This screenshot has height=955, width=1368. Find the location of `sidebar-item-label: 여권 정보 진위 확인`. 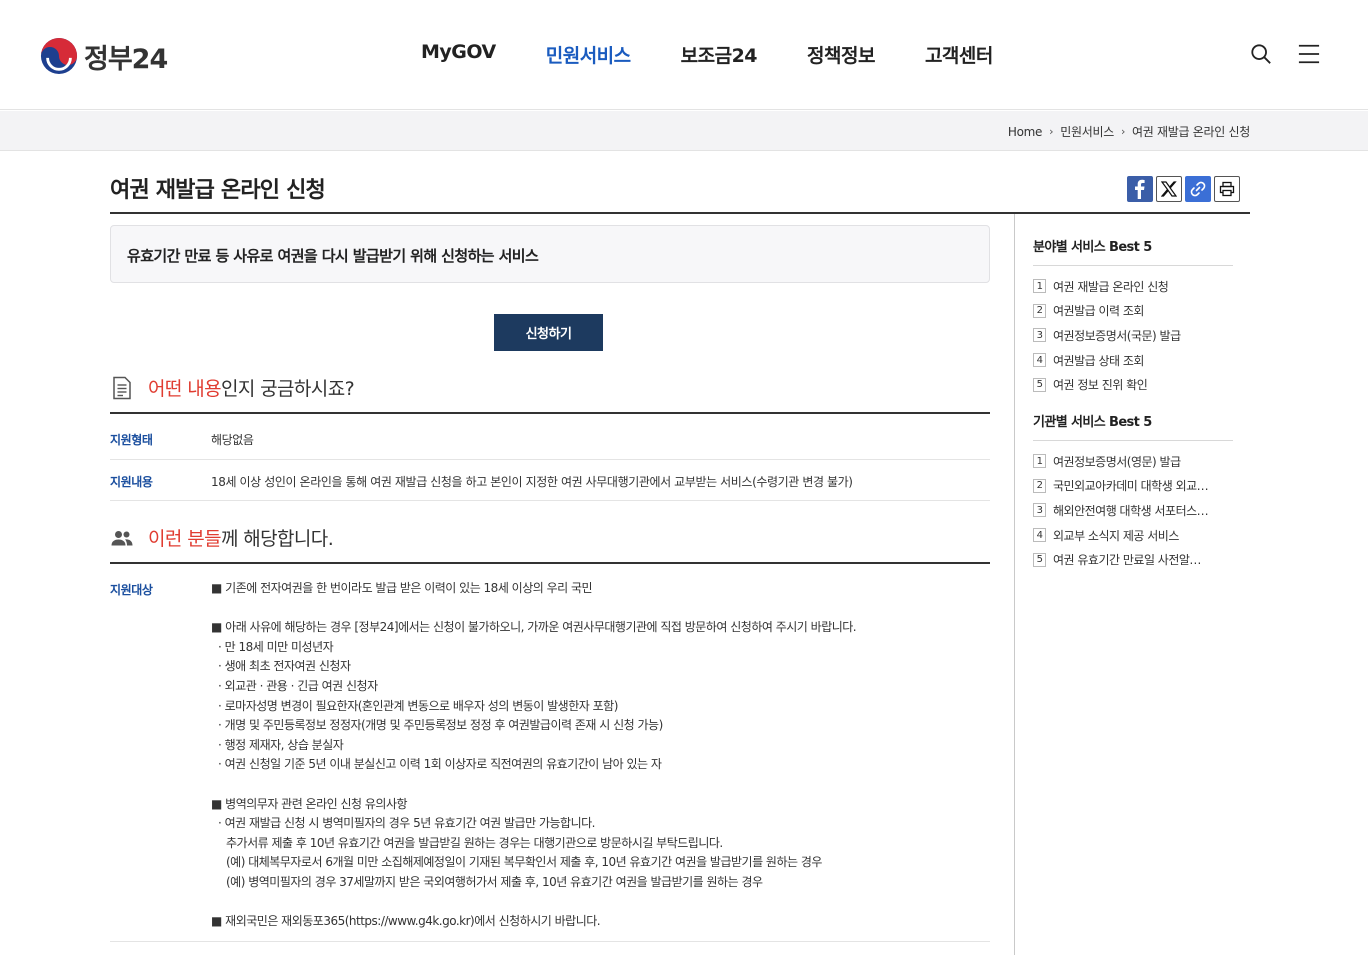

sidebar-item-label: 여권 정보 진위 확인 is located at coordinates (1100, 385).